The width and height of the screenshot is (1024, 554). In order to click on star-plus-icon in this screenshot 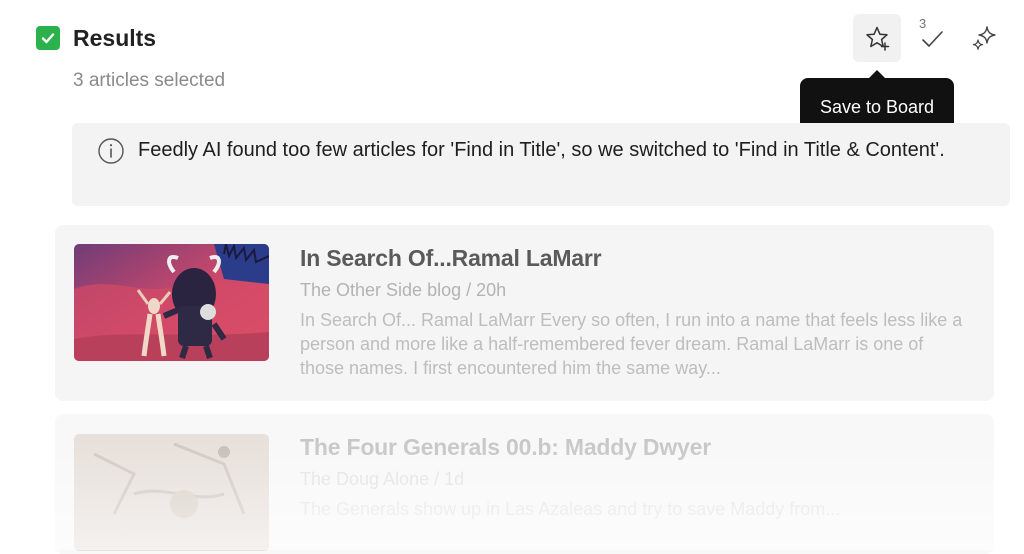, I will do `click(878, 38)`.